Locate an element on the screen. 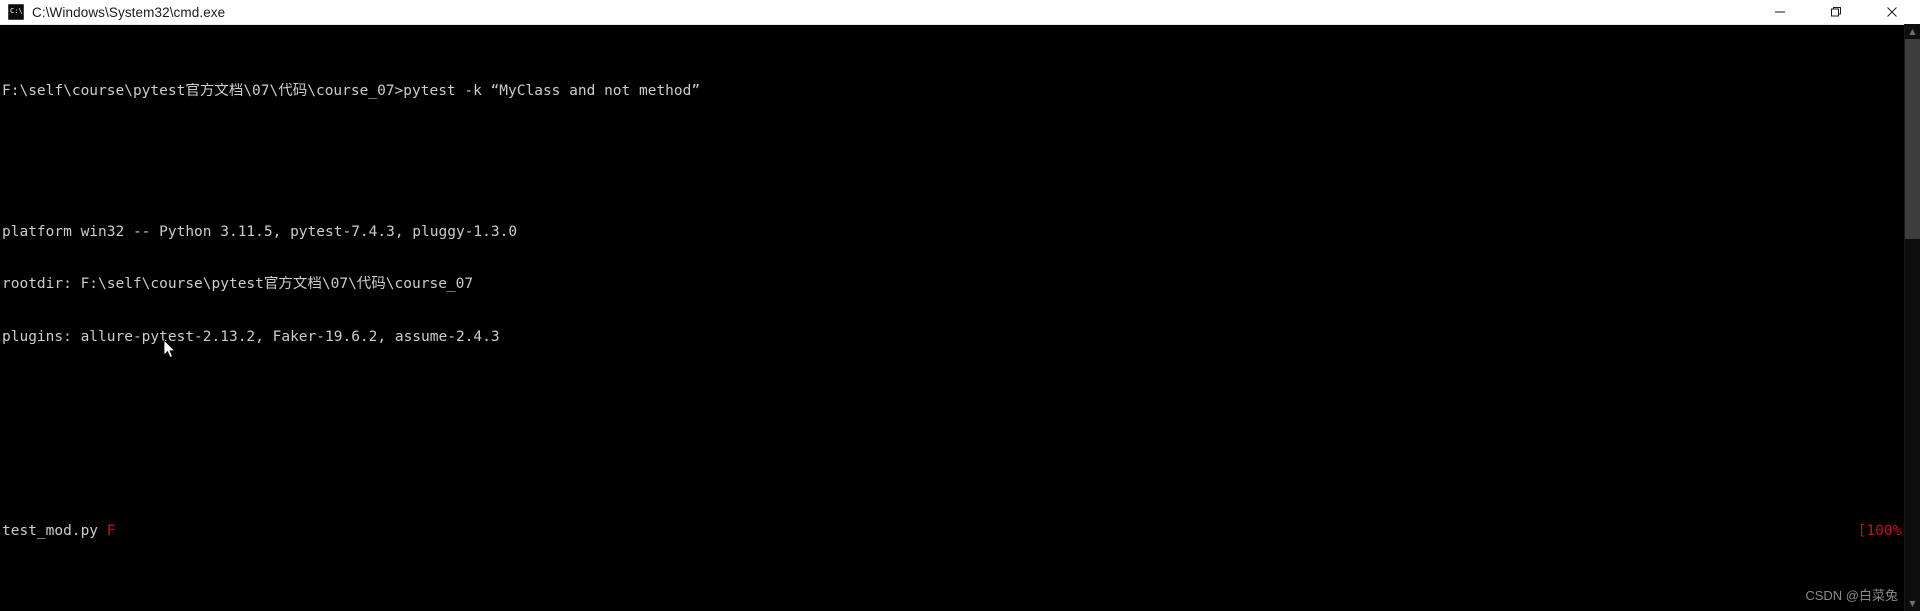 The height and width of the screenshot is (611, 1920). maximize-button is located at coordinates (1836, 12).